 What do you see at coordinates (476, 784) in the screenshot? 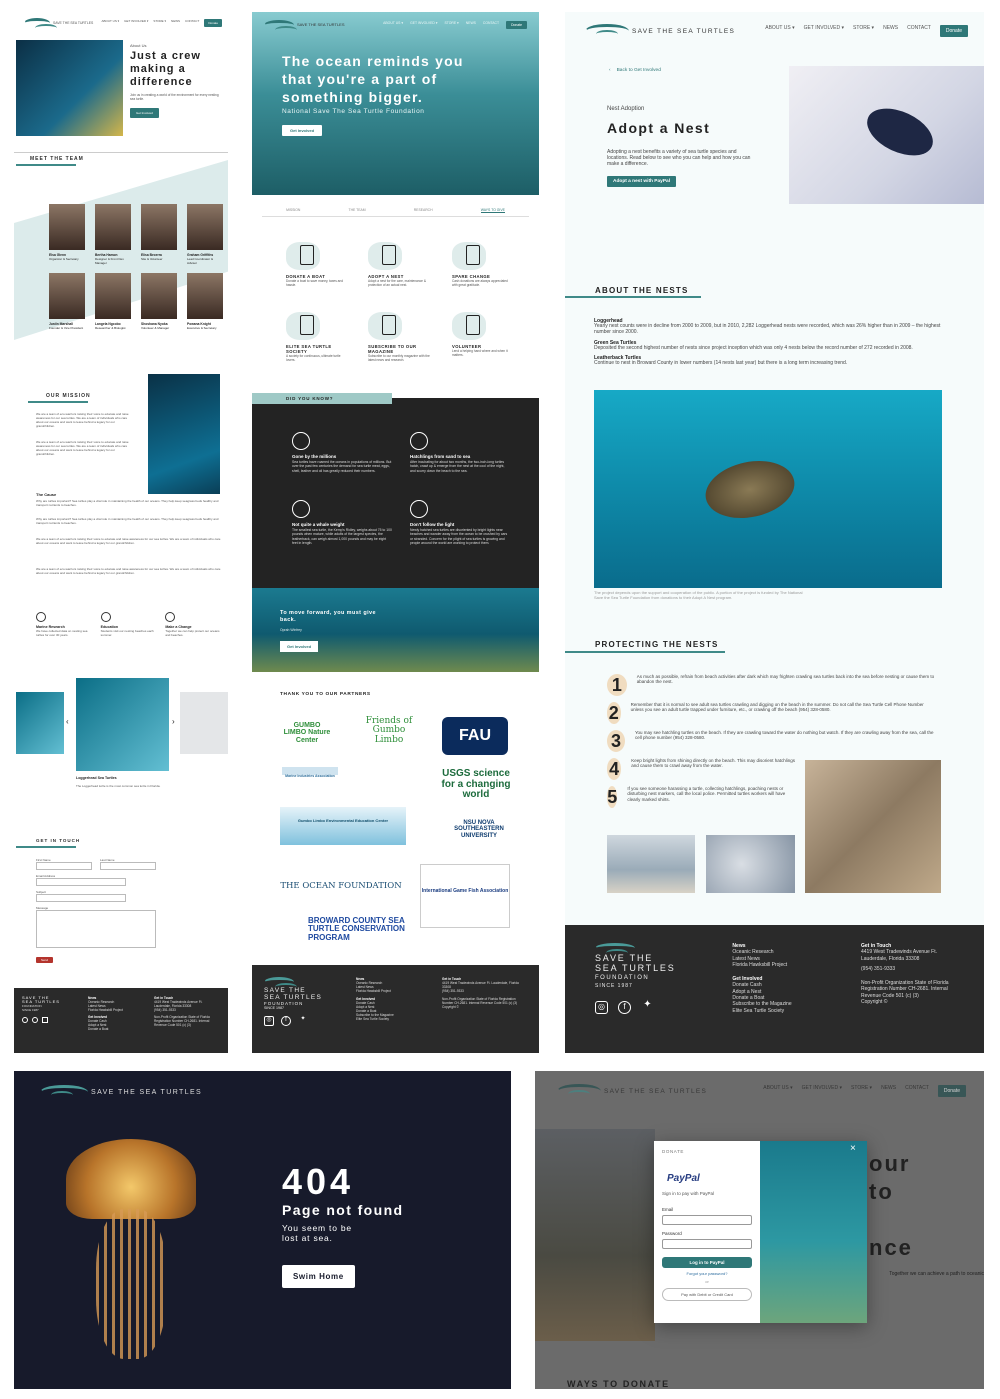
I see `partner-usgs: USGS science for a changing world` at bounding box center [476, 784].